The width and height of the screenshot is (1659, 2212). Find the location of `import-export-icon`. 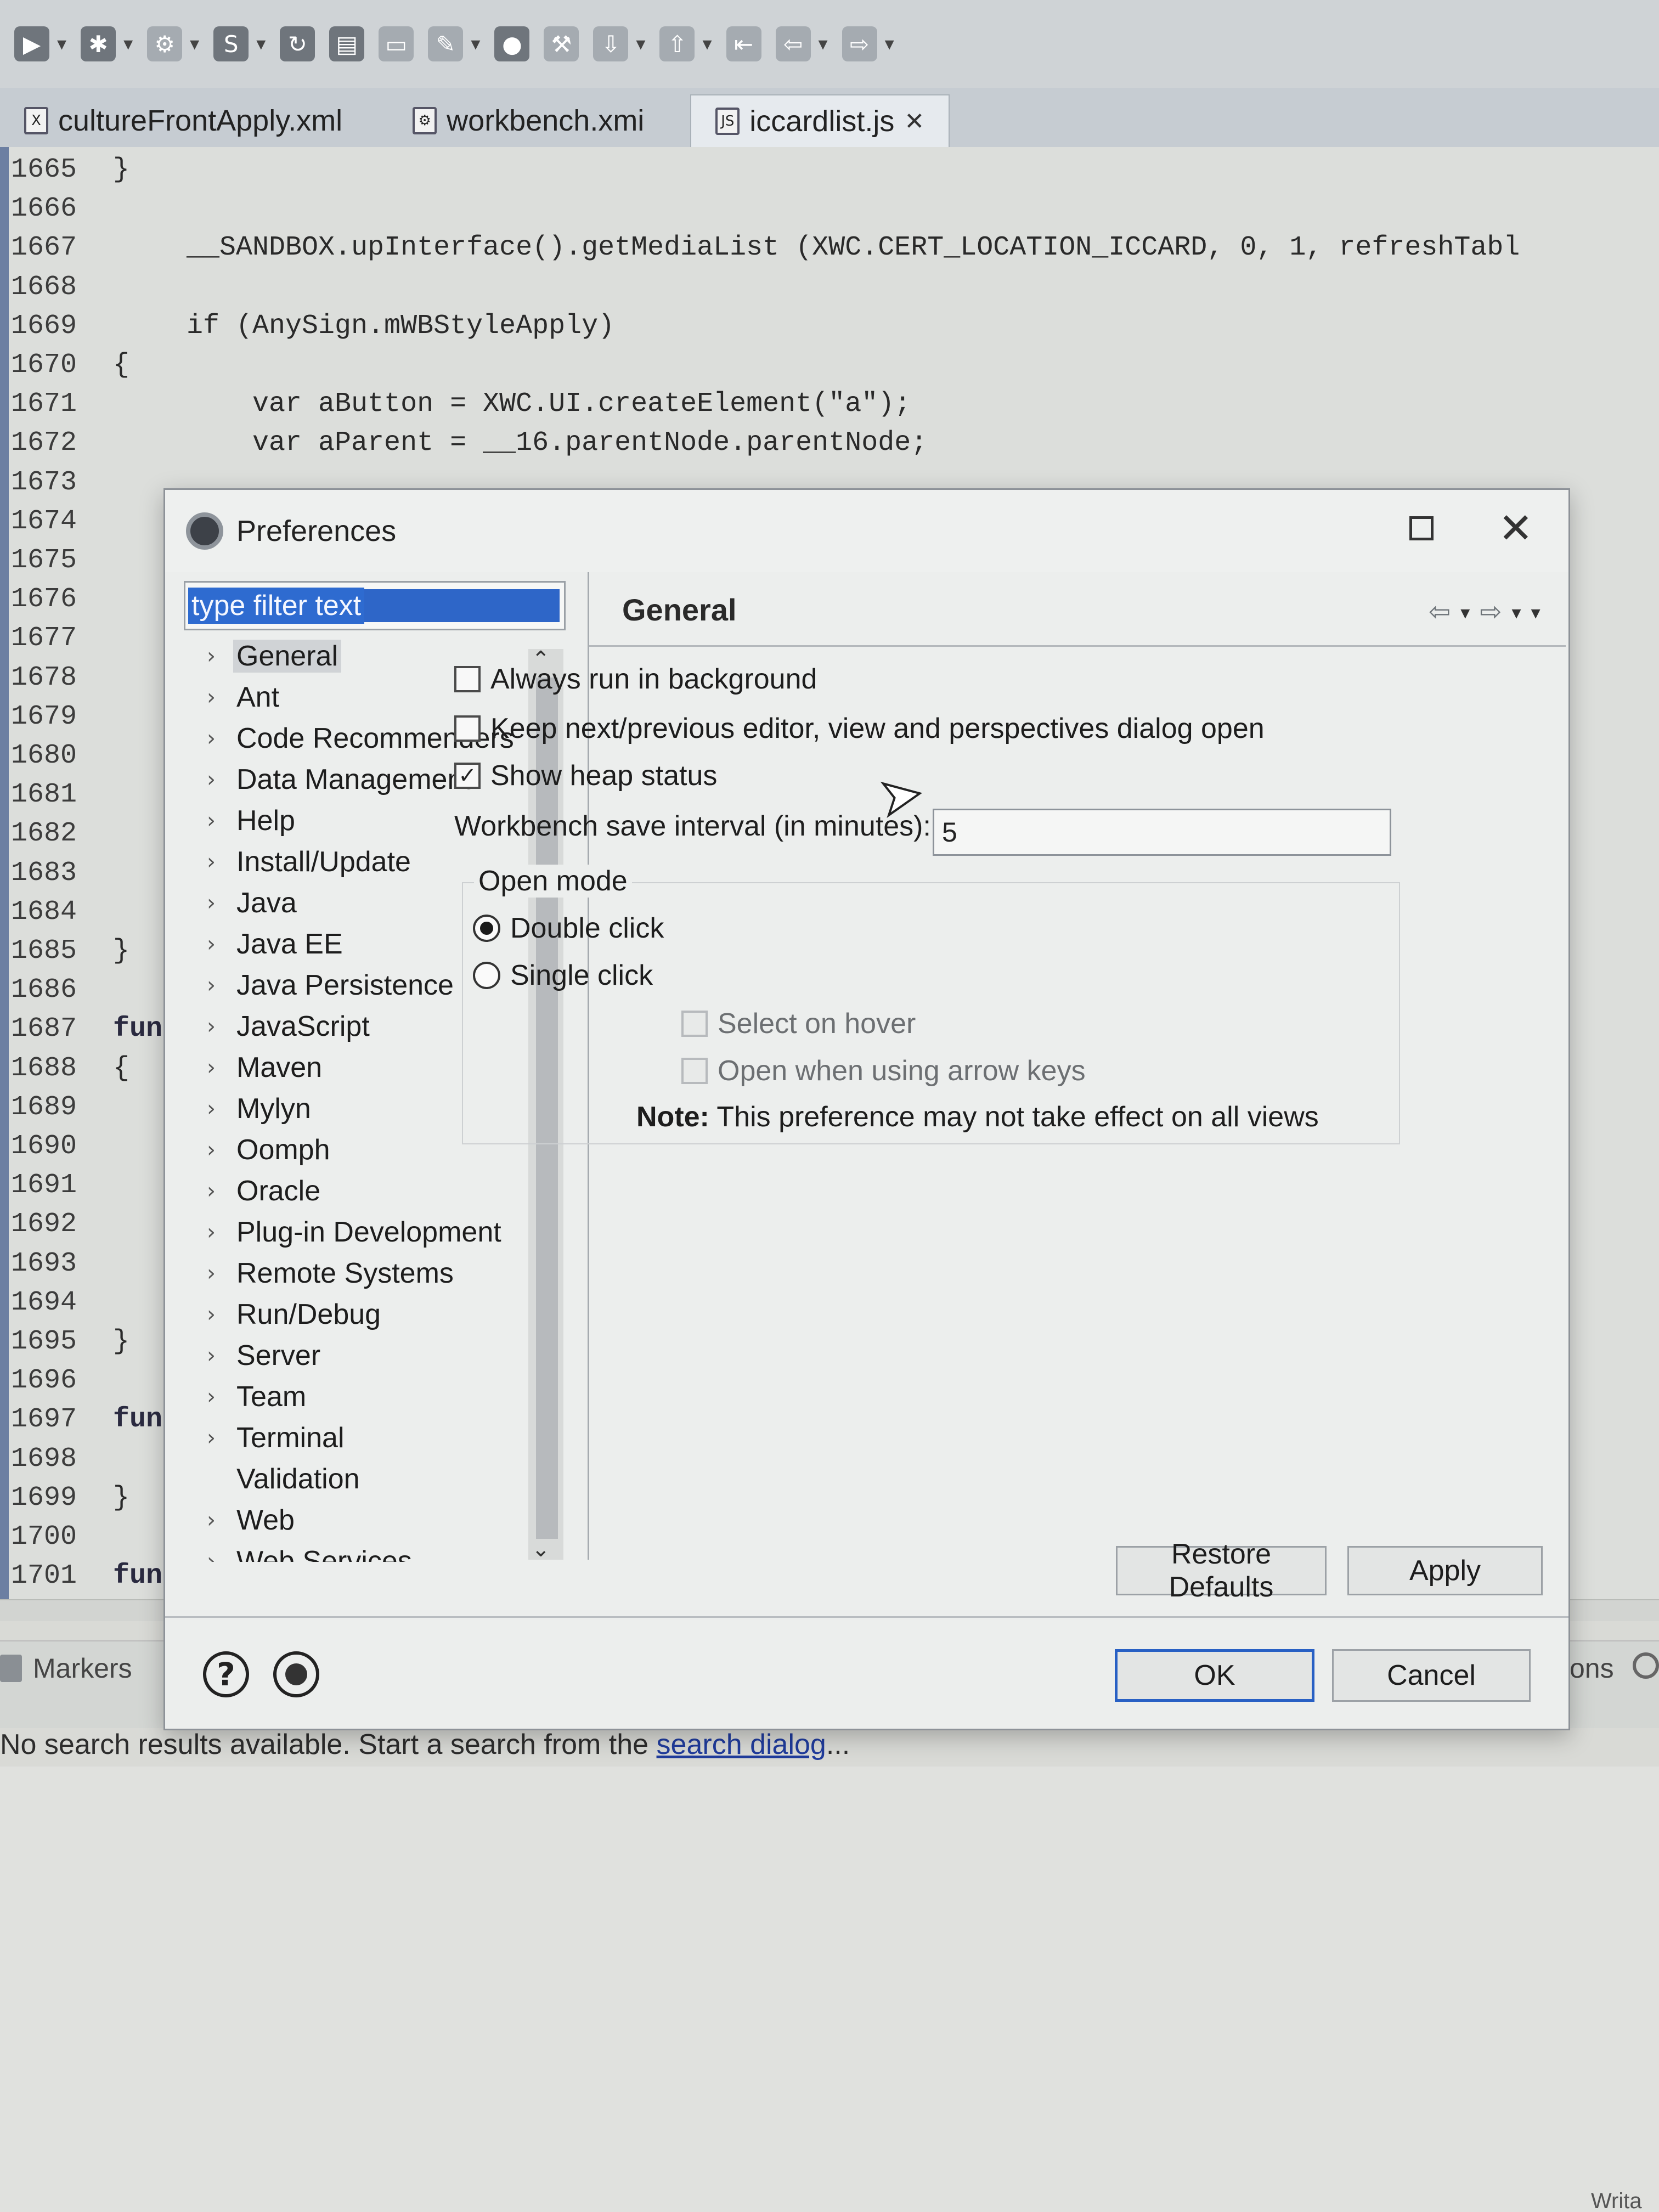

import-export-icon is located at coordinates (296, 1674).